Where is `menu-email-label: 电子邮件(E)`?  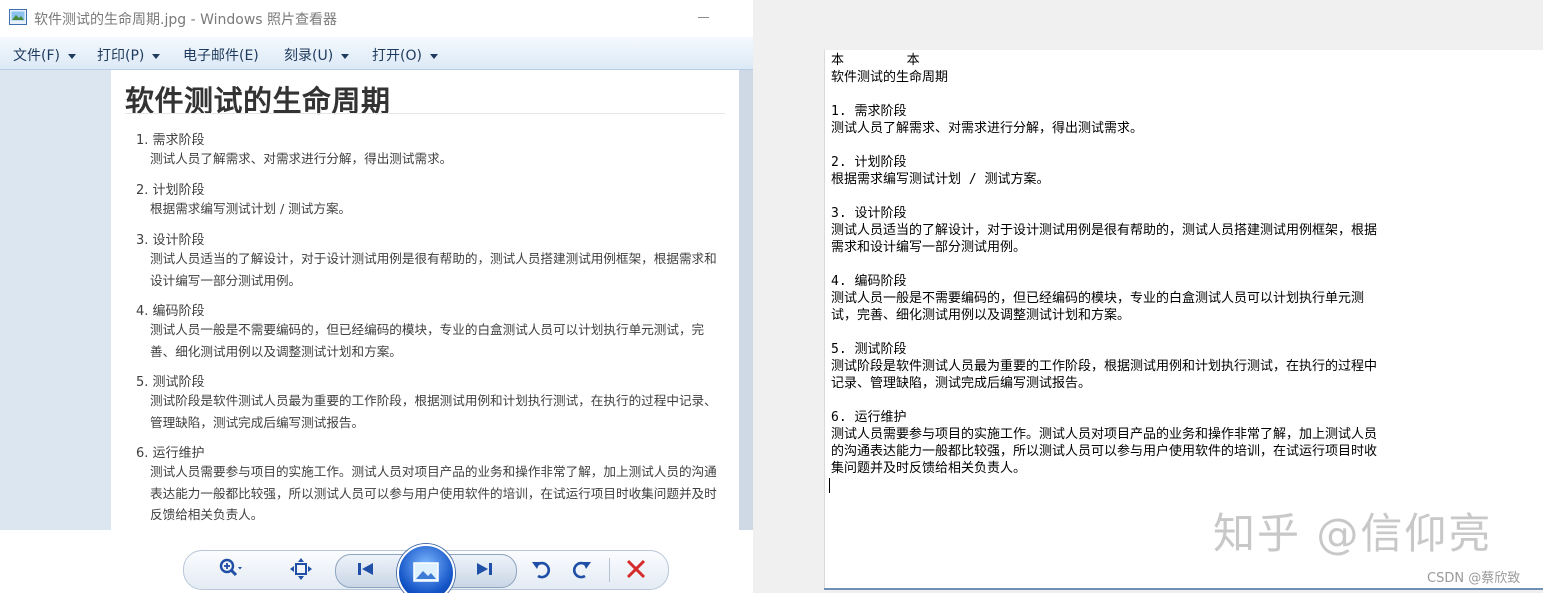
menu-email-label: 电子邮件(E) is located at coordinates (221, 56).